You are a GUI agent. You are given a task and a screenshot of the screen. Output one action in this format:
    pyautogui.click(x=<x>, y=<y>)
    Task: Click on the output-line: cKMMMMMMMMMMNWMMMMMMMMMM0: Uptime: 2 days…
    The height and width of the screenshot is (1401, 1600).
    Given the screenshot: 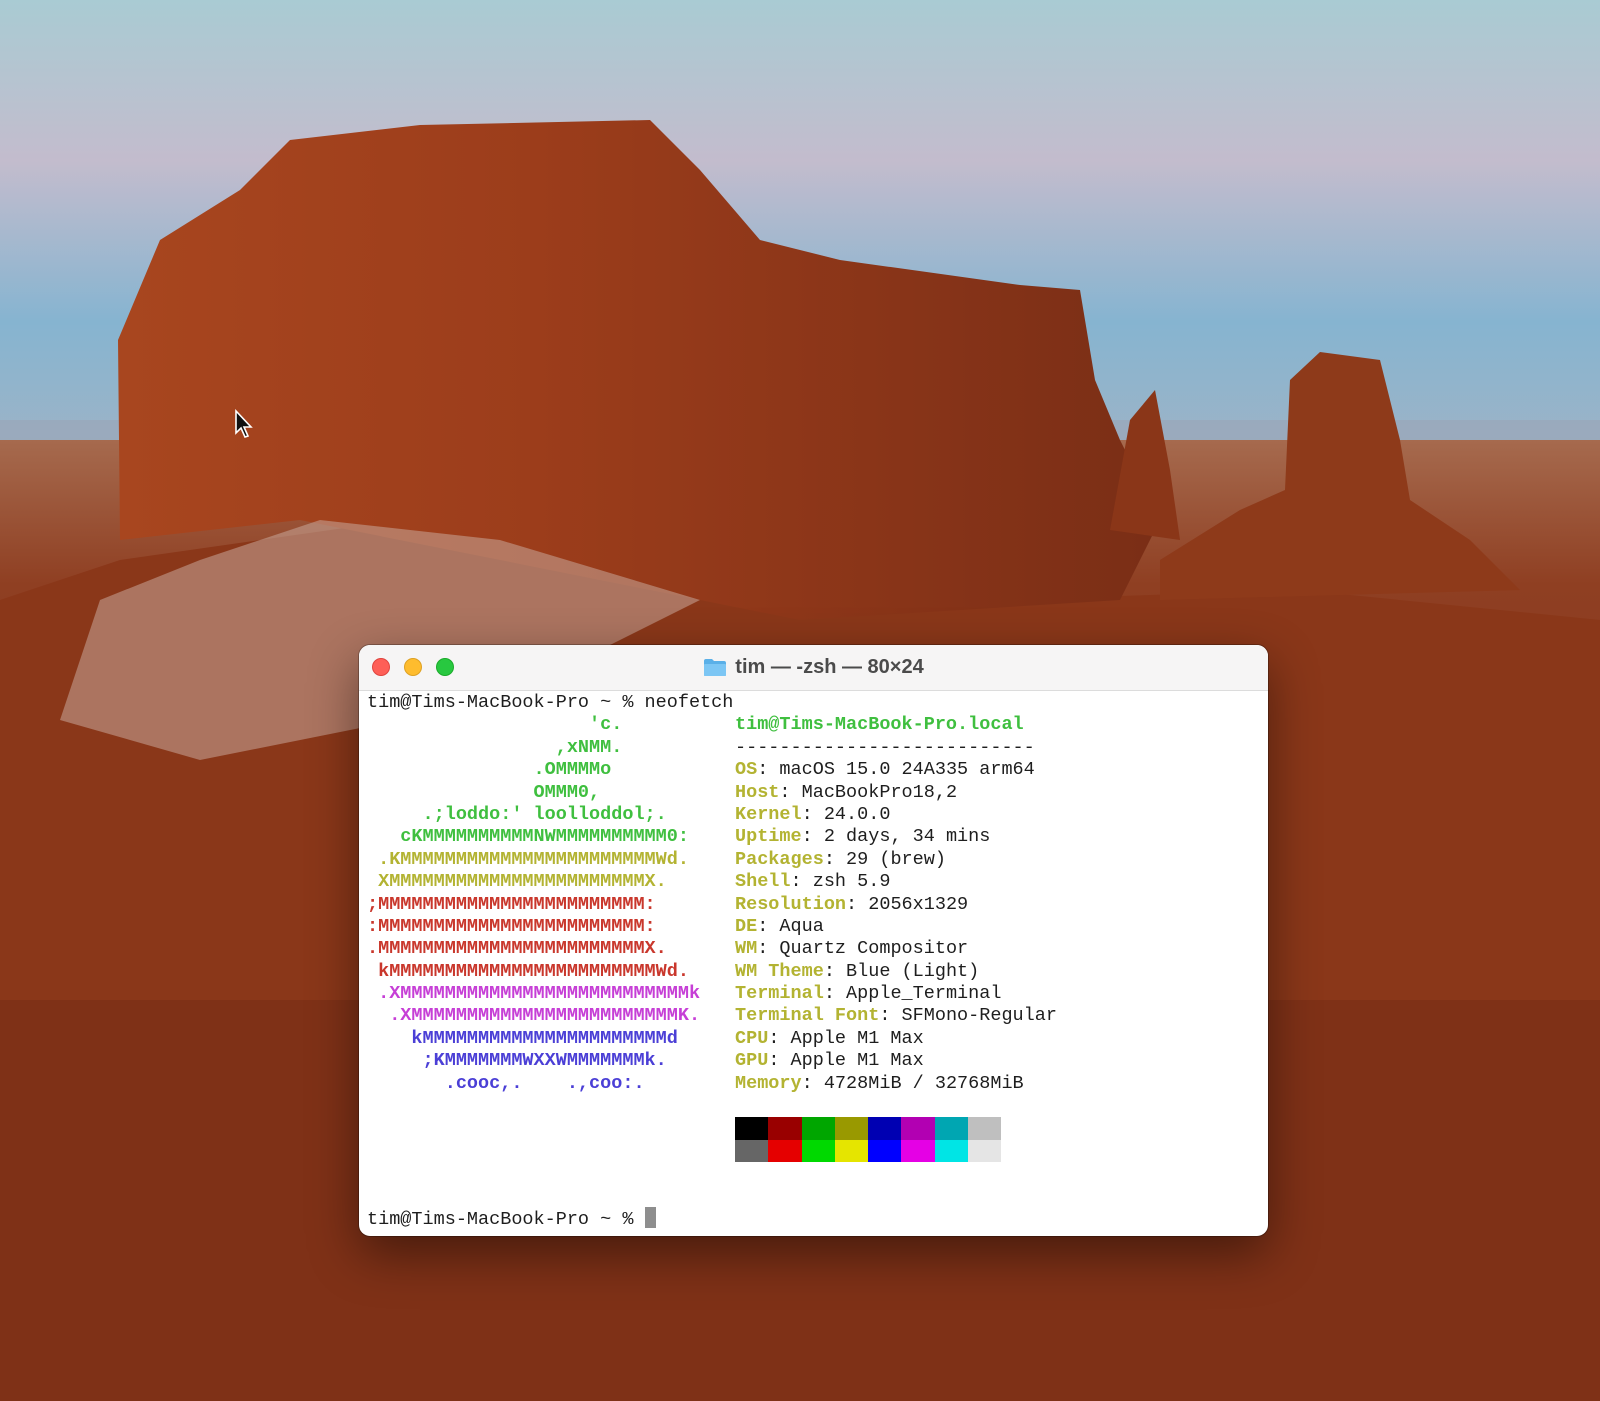 What is the action you would take?
    pyautogui.click(x=813, y=837)
    